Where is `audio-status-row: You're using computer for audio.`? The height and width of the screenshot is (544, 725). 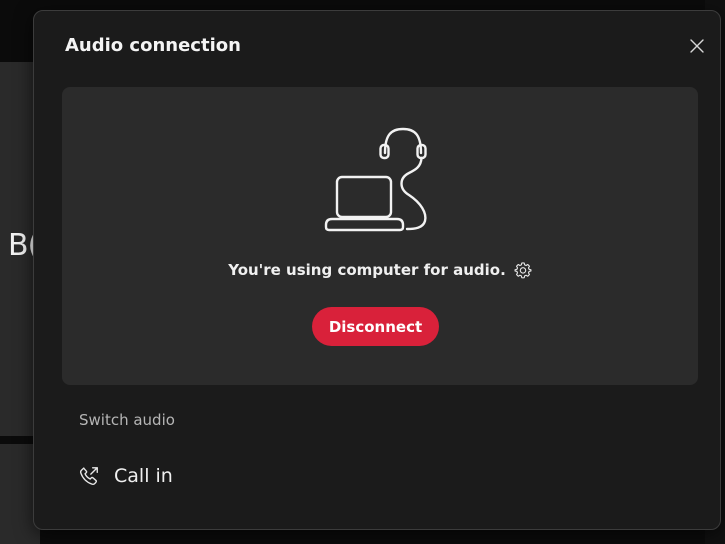 audio-status-row: You're using computer for audio. is located at coordinates (380, 270).